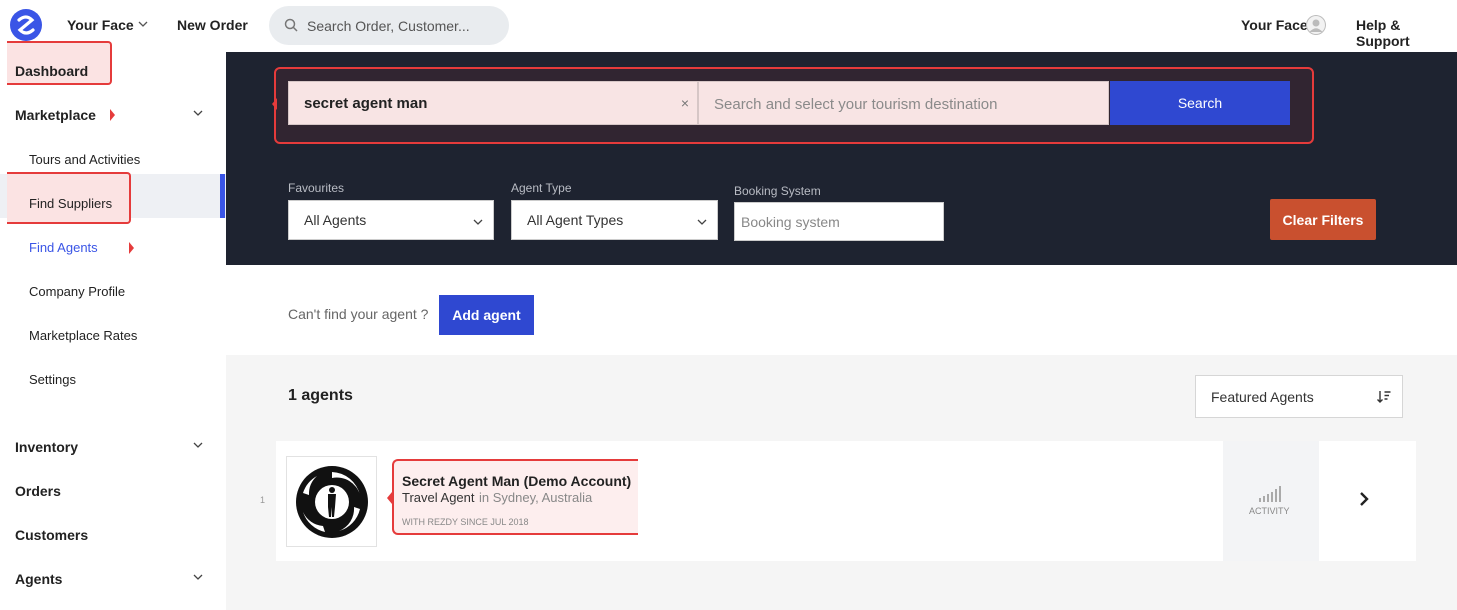 This screenshot has height=610, width=1457. What do you see at coordinates (1270, 494) in the screenshot?
I see `activity-bars-icon` at bounding box center [1270, 494].